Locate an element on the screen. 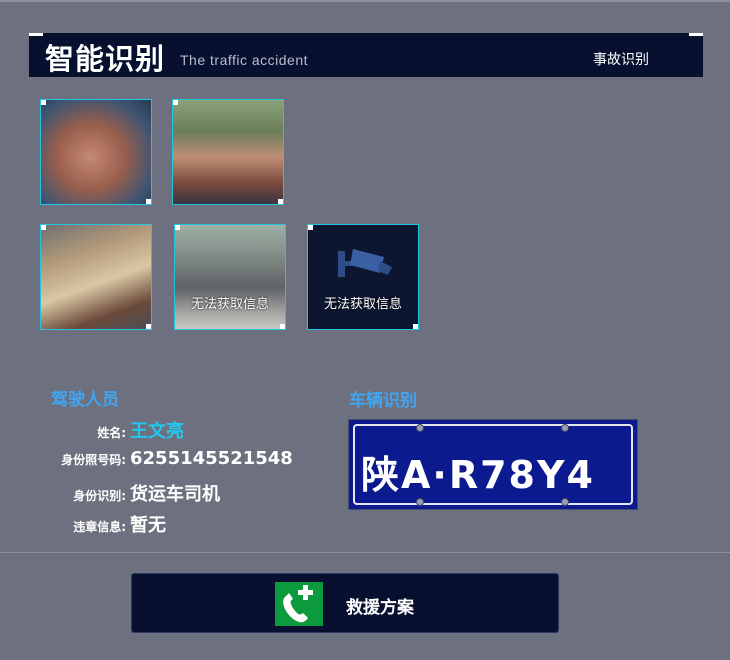  driver-violation-row: 违章信息: 暂无 is located at coordinates (108, 523).